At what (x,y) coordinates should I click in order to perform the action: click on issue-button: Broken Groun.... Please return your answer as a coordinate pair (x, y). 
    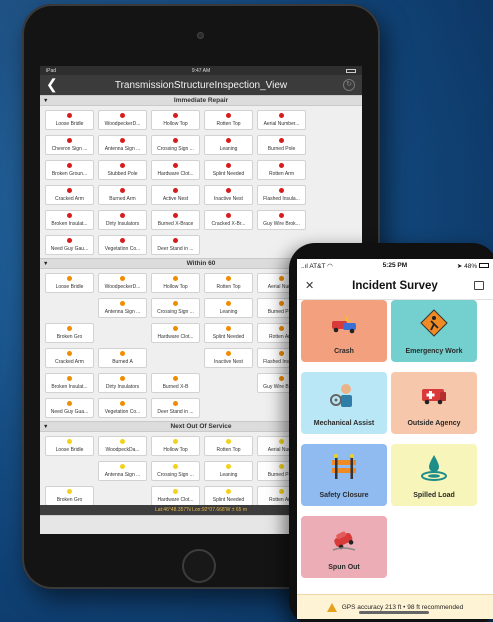
    Looking at the image, I should click on (69, 170).